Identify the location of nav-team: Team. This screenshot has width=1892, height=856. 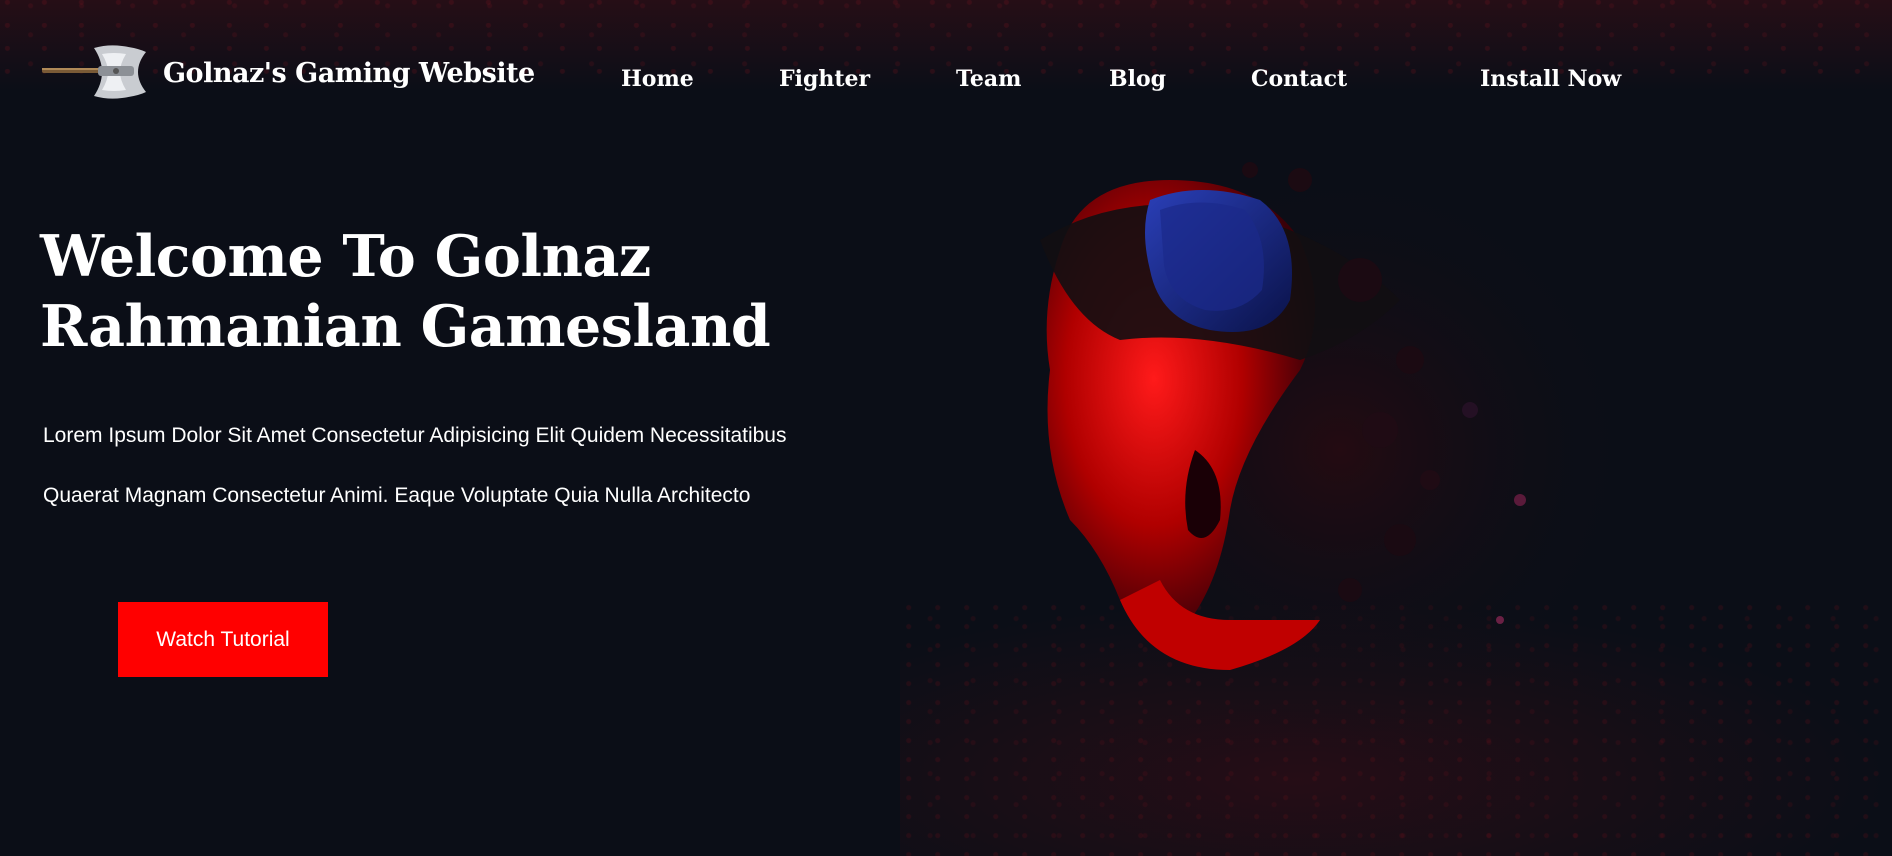
(988, 79).